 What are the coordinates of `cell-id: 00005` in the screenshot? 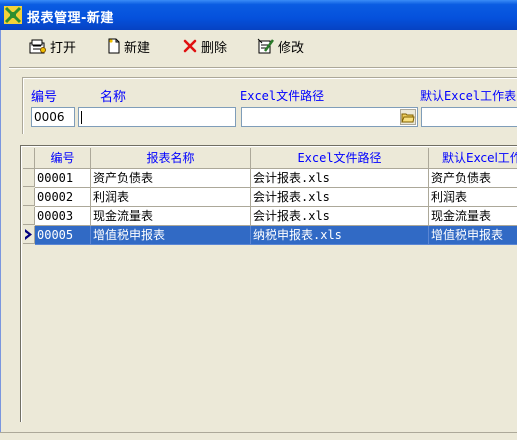 It's located at (63, 235).